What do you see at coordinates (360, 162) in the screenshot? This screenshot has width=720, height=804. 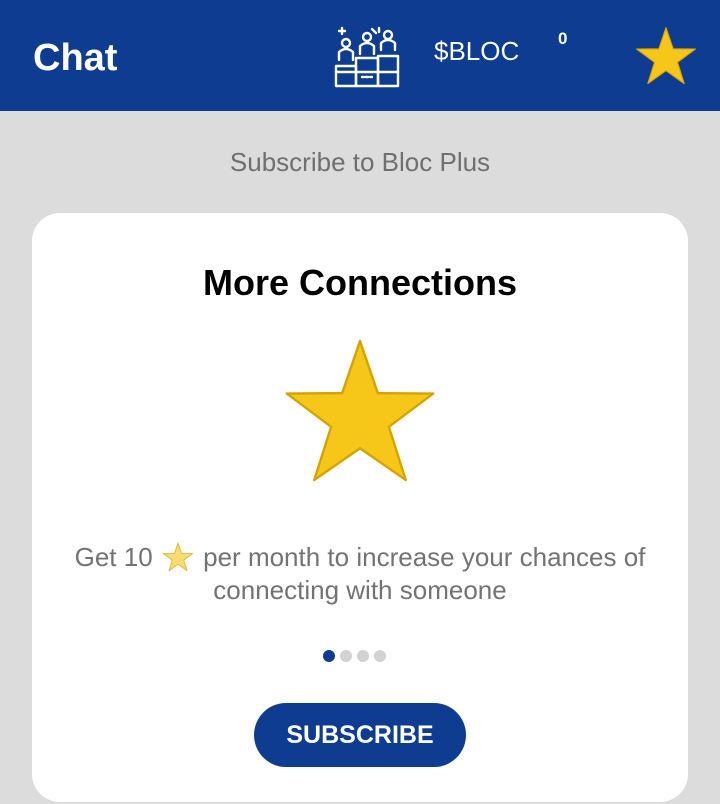 I see `subscribe-heading: Subscribe to Bloc Plus` at bounding box center [360, 162].